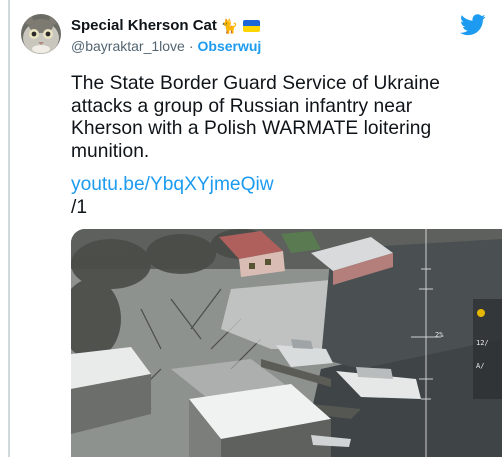 The height and width of the screenshot is (457, 502). Describe the element at coordinates (473, 25) in the screenshot. I see `twitter-bird-icon` at that location.